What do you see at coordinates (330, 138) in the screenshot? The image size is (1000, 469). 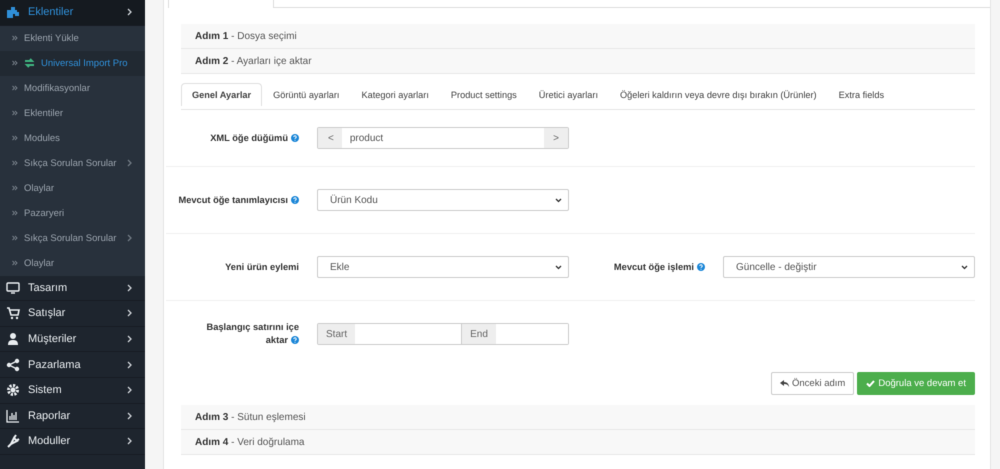 I see `input-addon: <` at bounding box center [330, 138].